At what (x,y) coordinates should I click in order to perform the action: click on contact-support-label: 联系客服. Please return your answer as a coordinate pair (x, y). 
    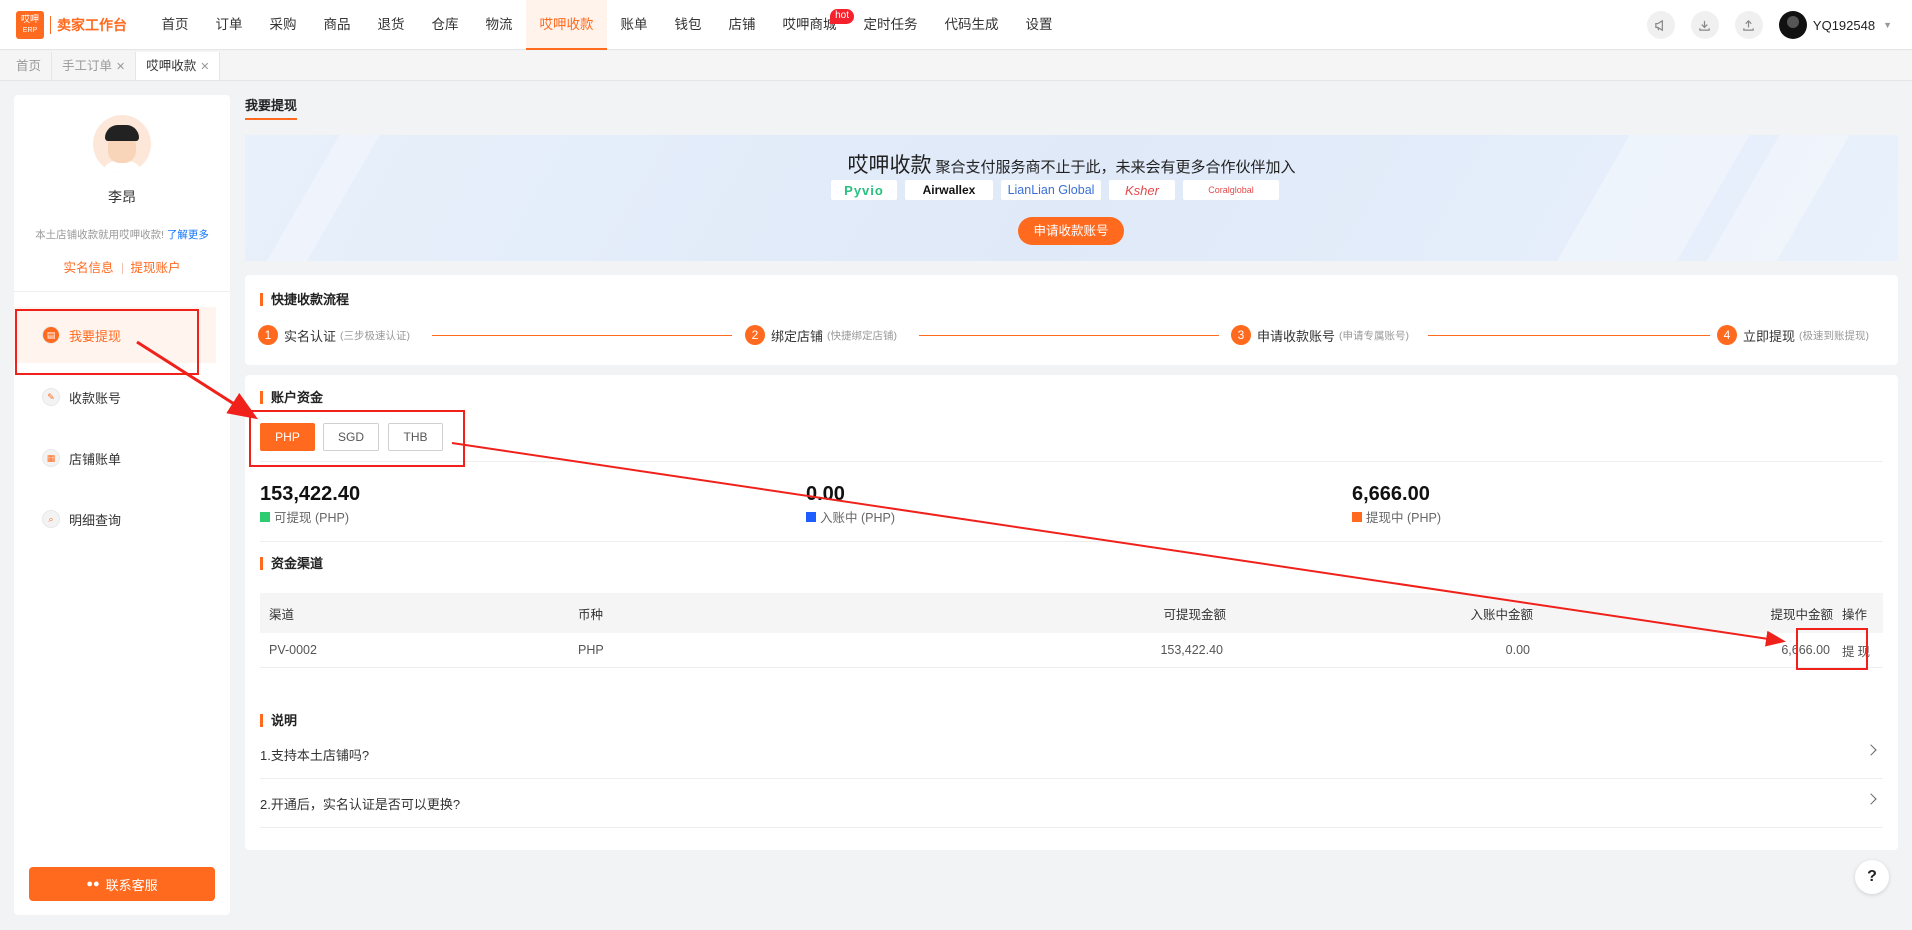
    Looking at the image, I should click on (131, 885).